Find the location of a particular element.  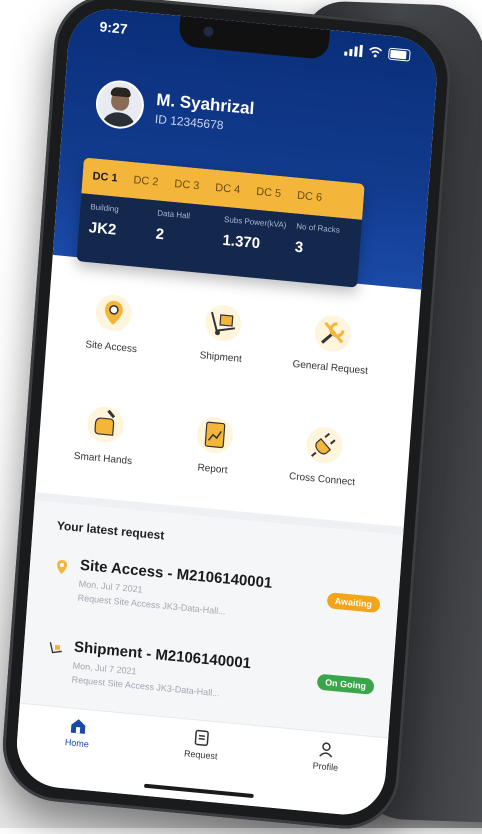

menu-report: Report is located at coordinates (213, 461).